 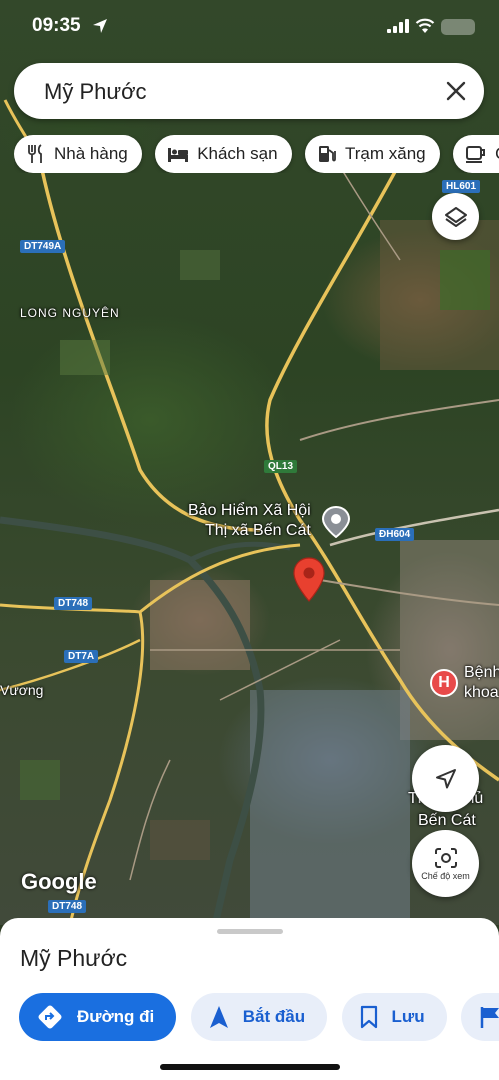 I want to click on cellular-signal-icon, so click(x=398, y=26).